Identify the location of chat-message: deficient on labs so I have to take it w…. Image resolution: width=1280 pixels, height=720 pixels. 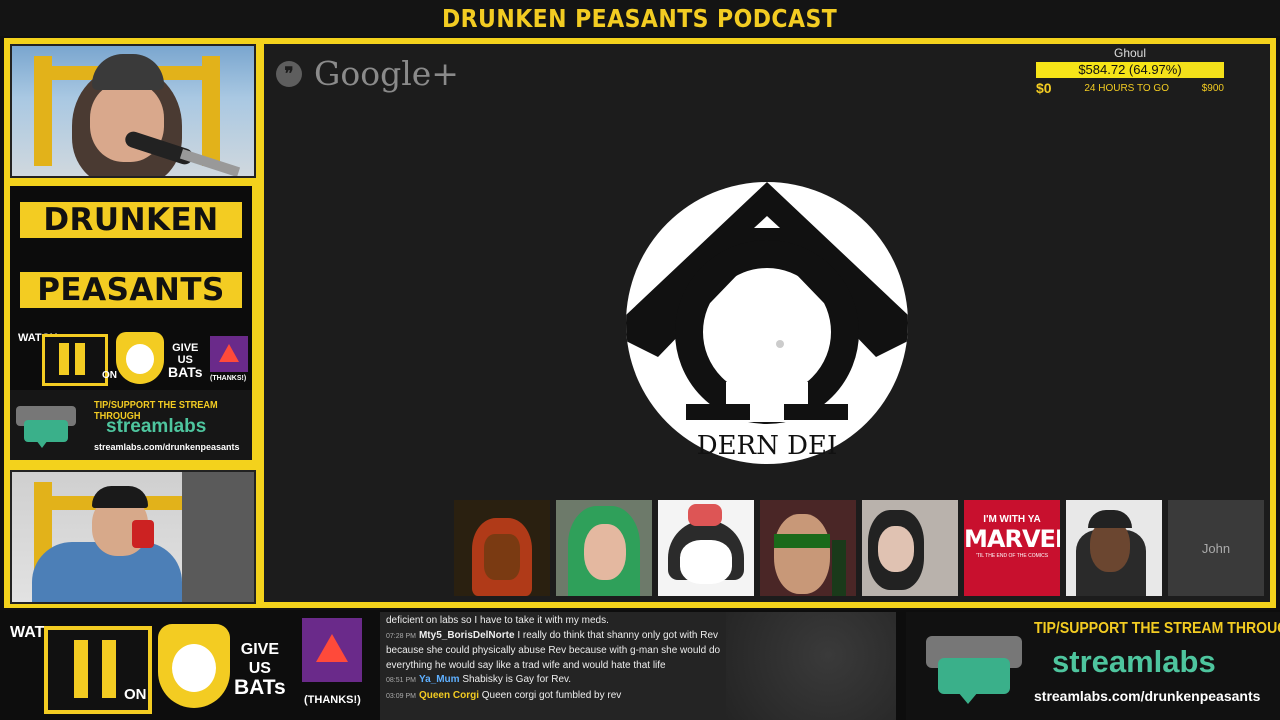
(497, 620).